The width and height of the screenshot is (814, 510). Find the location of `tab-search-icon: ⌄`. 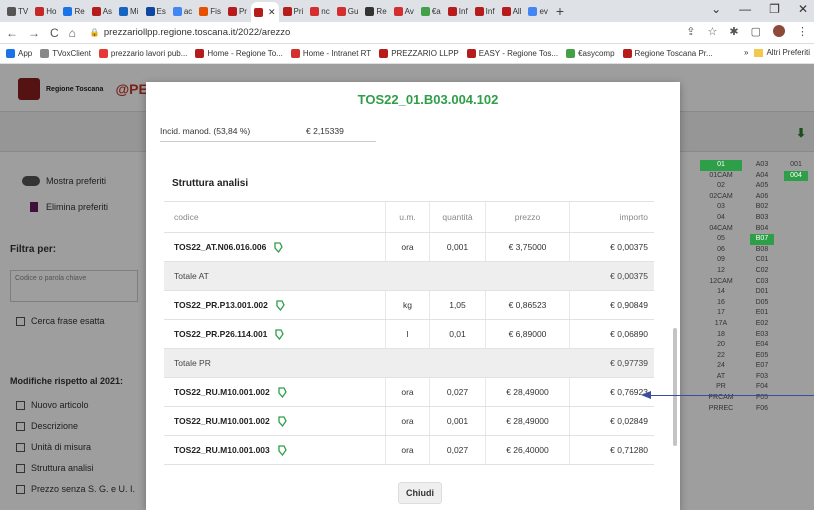

tab-search-icon: ⌄ is located at coordinates (716, 9).